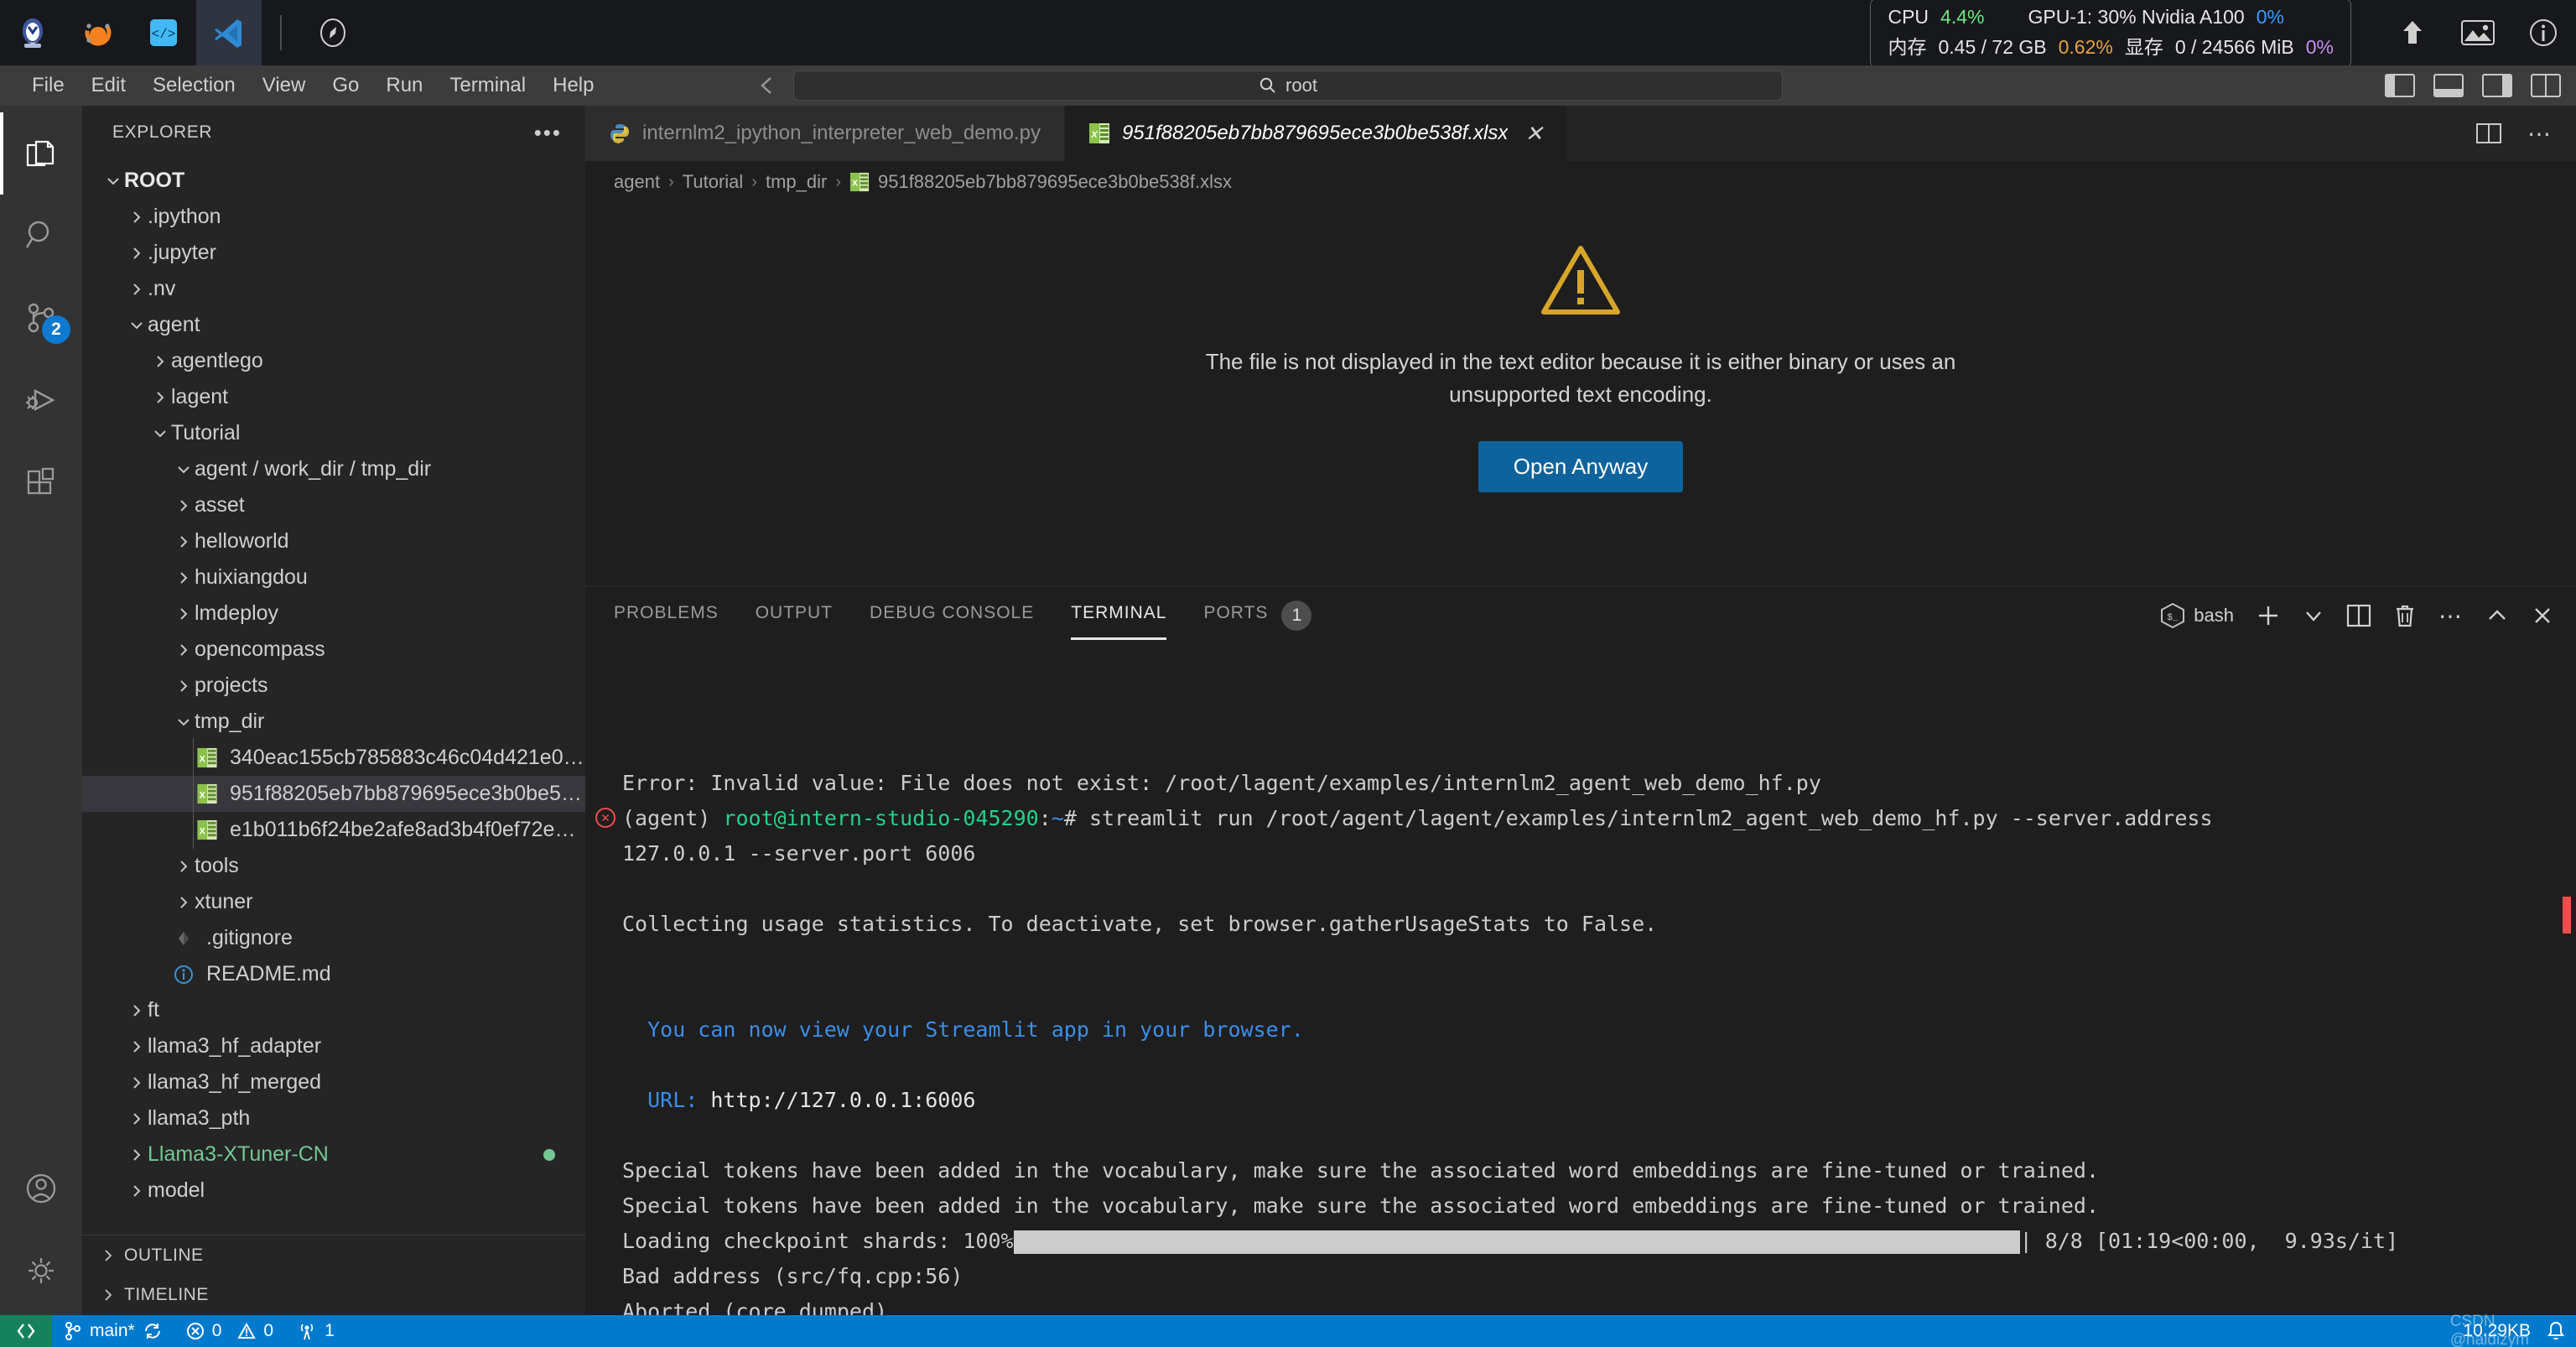 This screenshot has width=2576, height=1347. What do you see at coordinates (2497, 85) in the screenshot?
I see `toggle-secondary-sidebar-icon` at bounding box center [2497, 85].